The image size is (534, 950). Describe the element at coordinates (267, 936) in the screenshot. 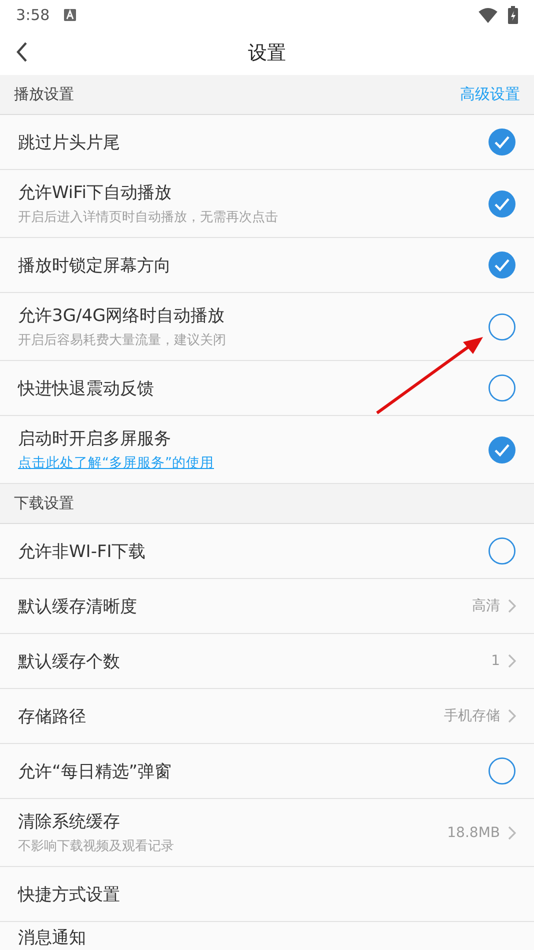

I see `settings-row: 消息通知` at that location.